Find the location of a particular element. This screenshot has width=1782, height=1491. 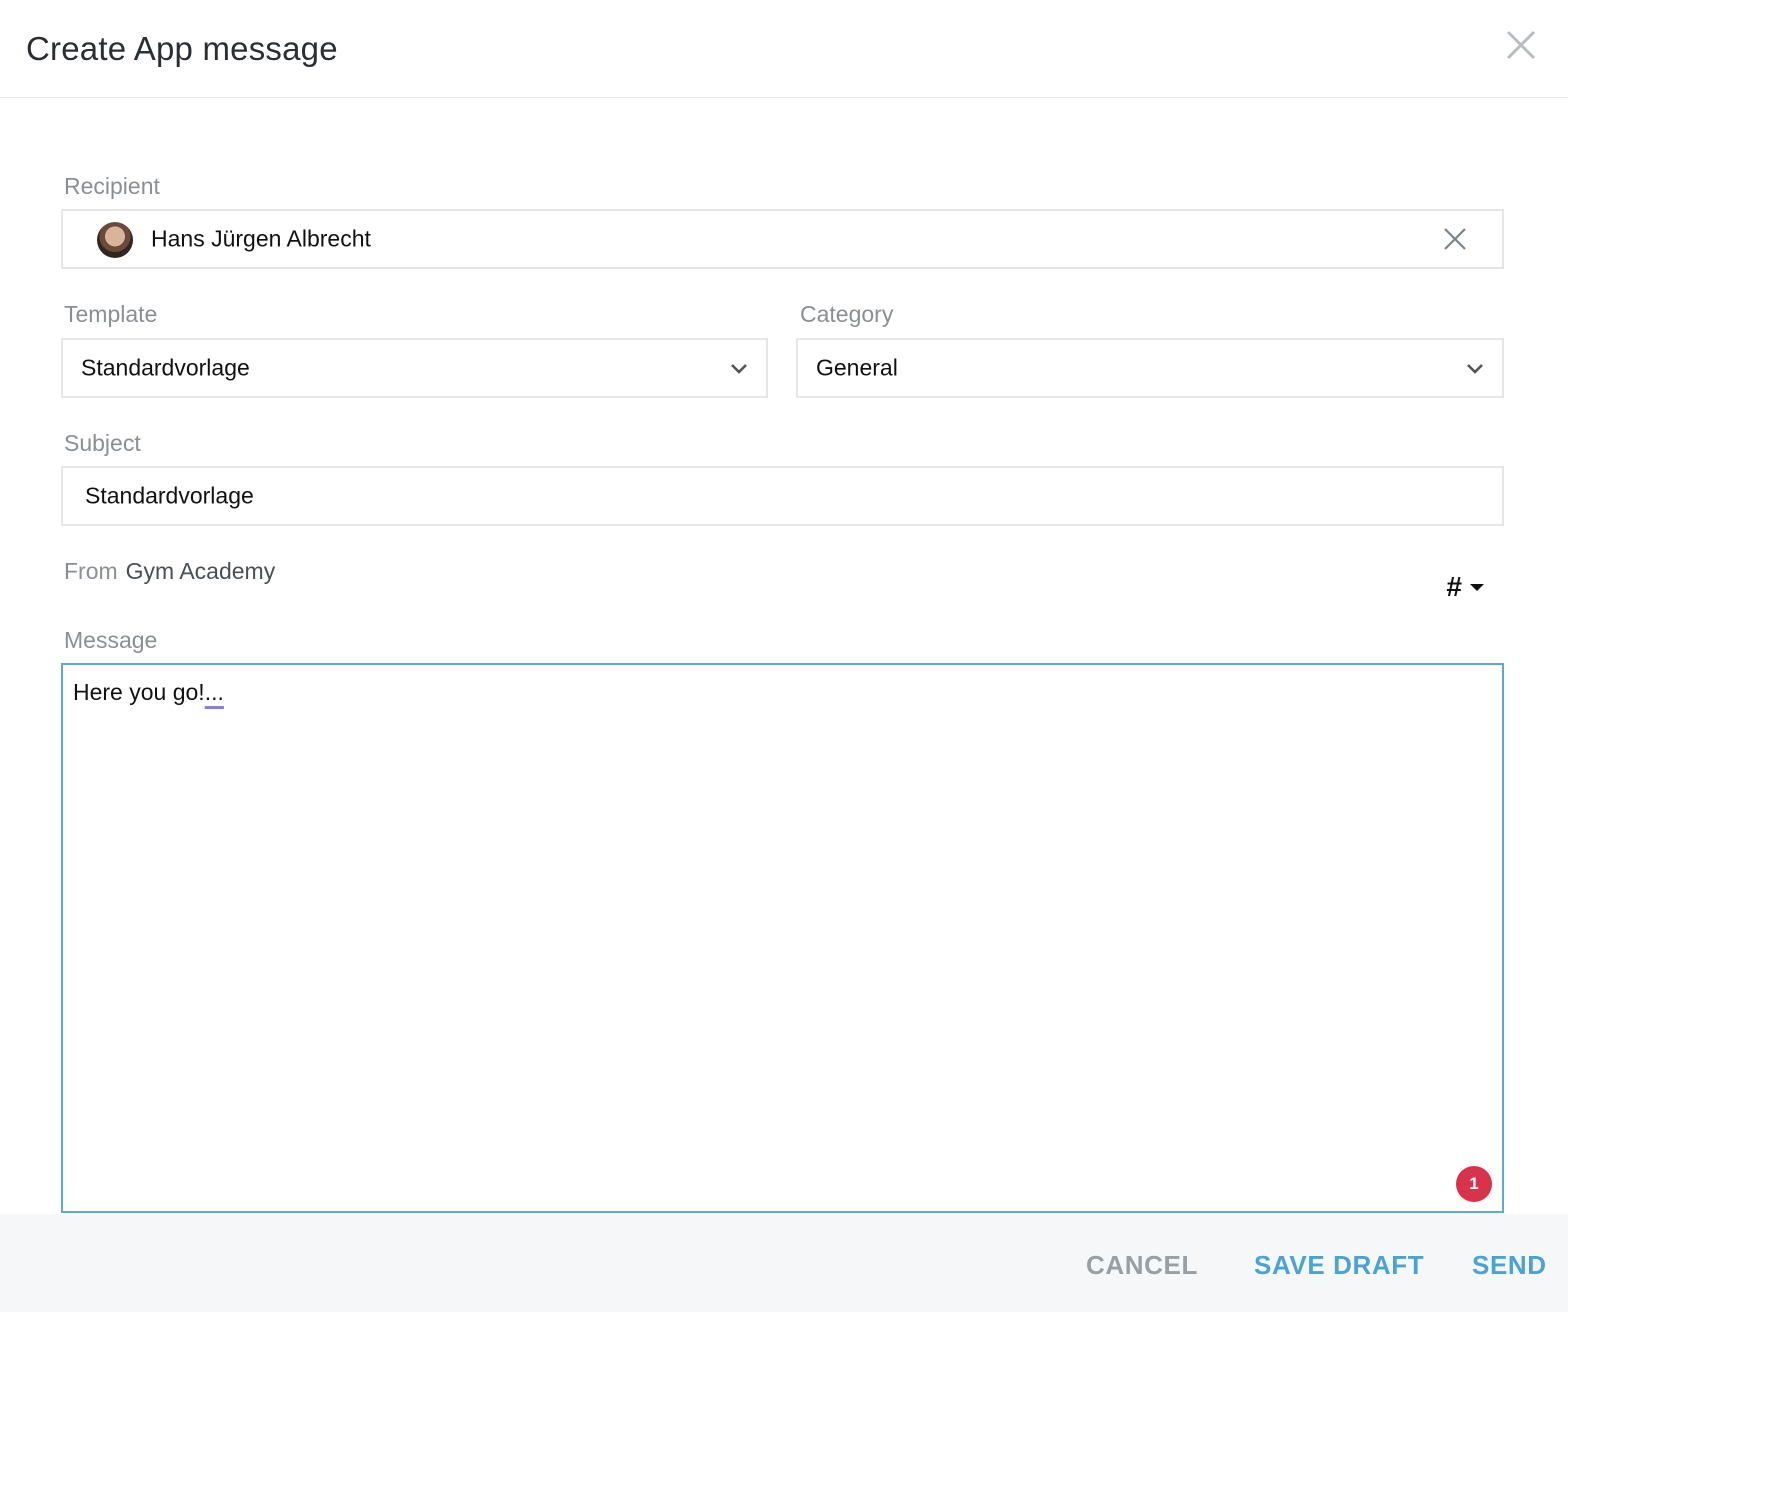

message-label: Message is located at coordinates (111, 640).